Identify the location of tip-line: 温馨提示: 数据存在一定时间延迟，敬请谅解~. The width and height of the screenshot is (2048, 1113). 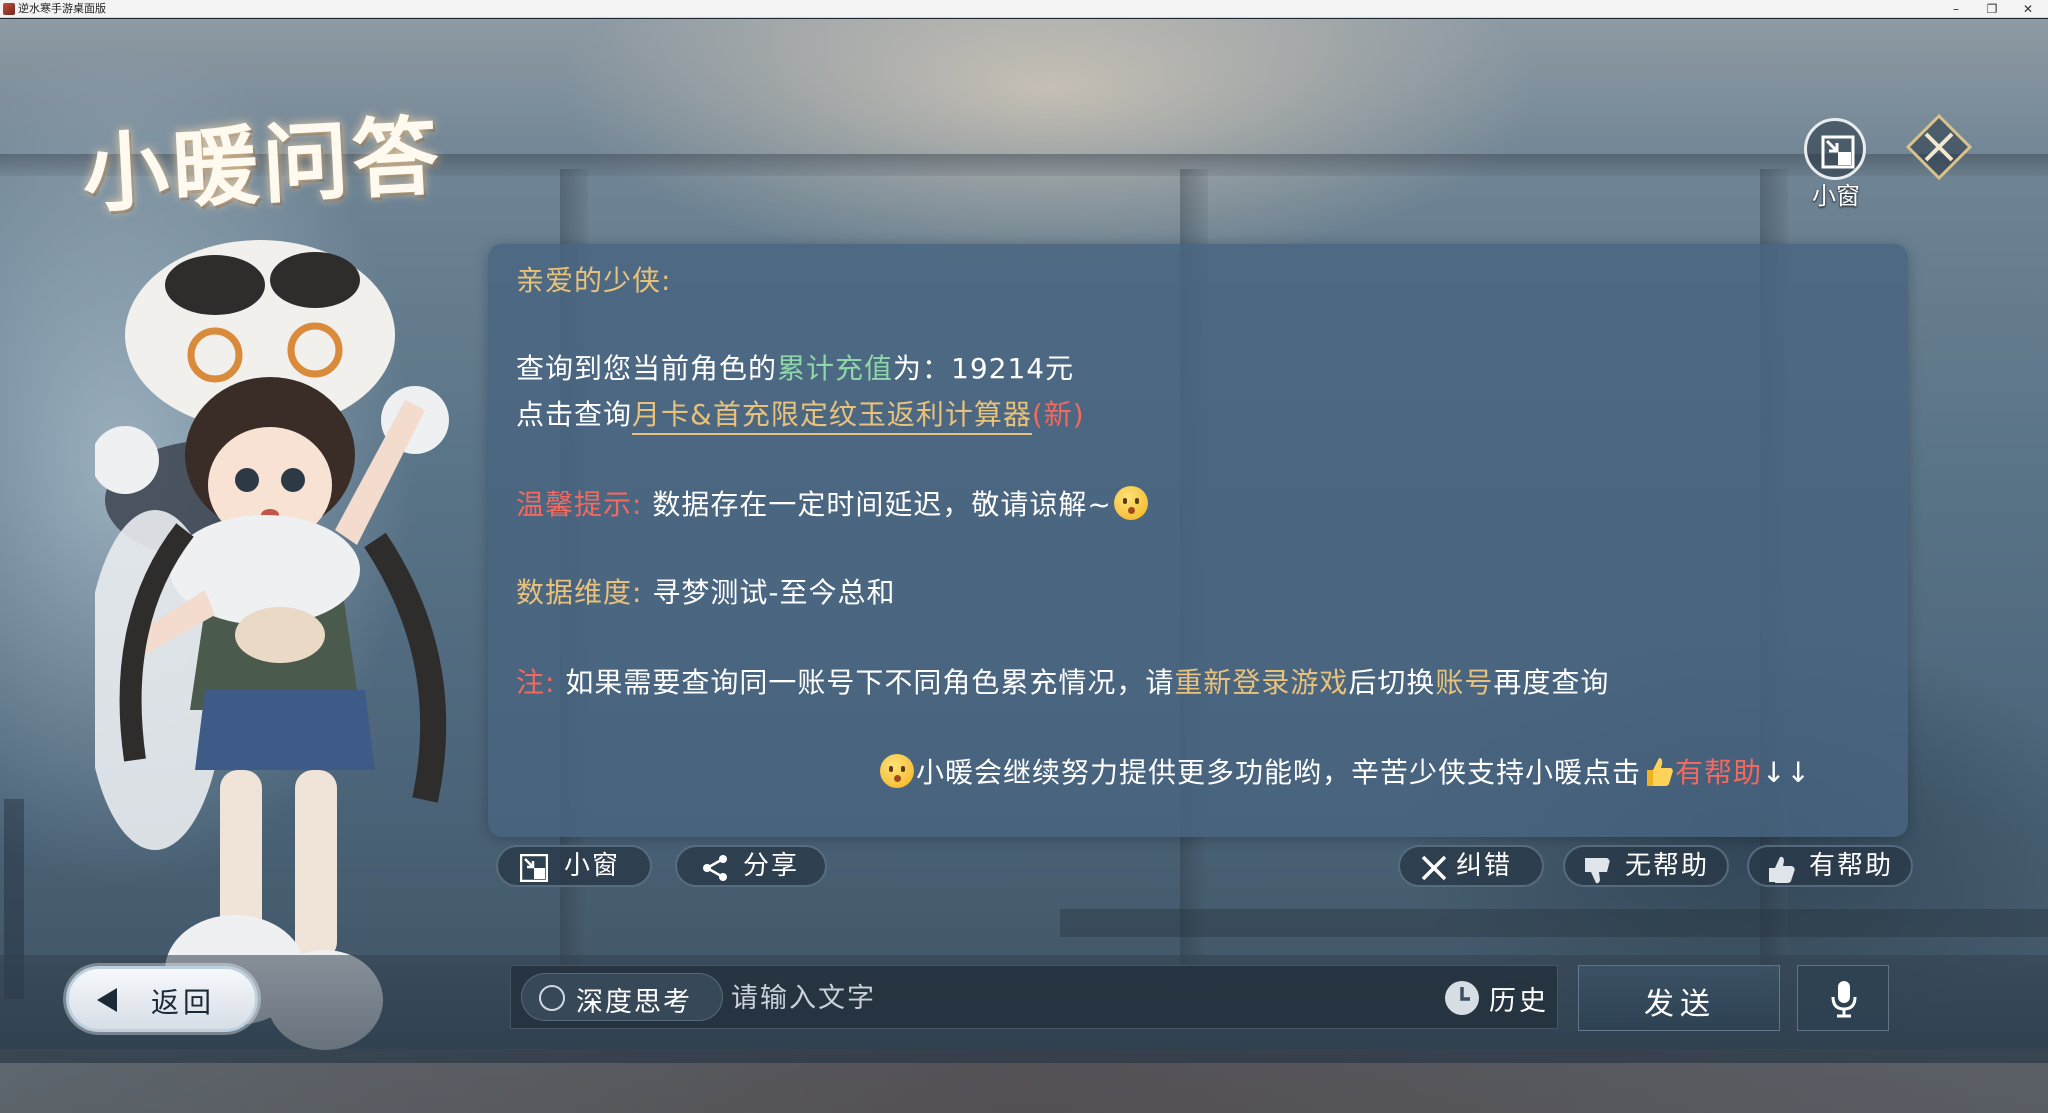
(833, 504).